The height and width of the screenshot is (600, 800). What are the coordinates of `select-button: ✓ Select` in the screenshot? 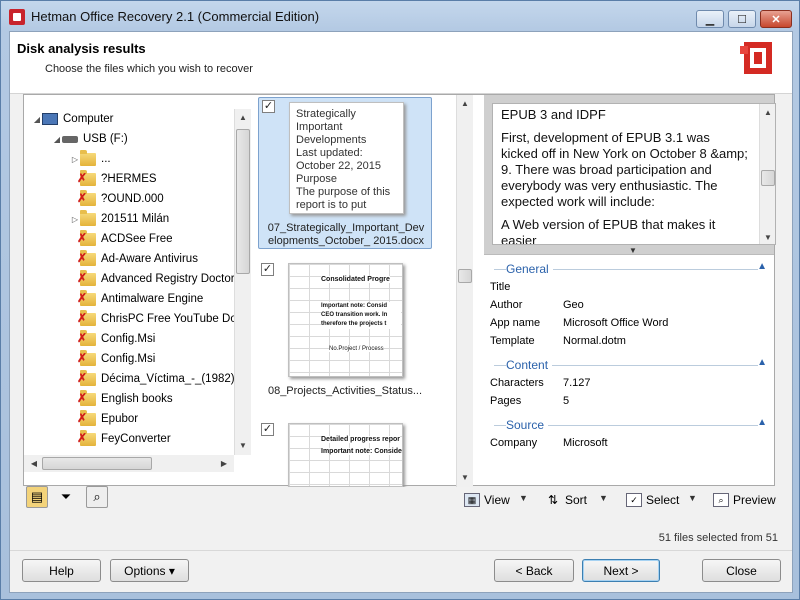 It's located at (652, 500).